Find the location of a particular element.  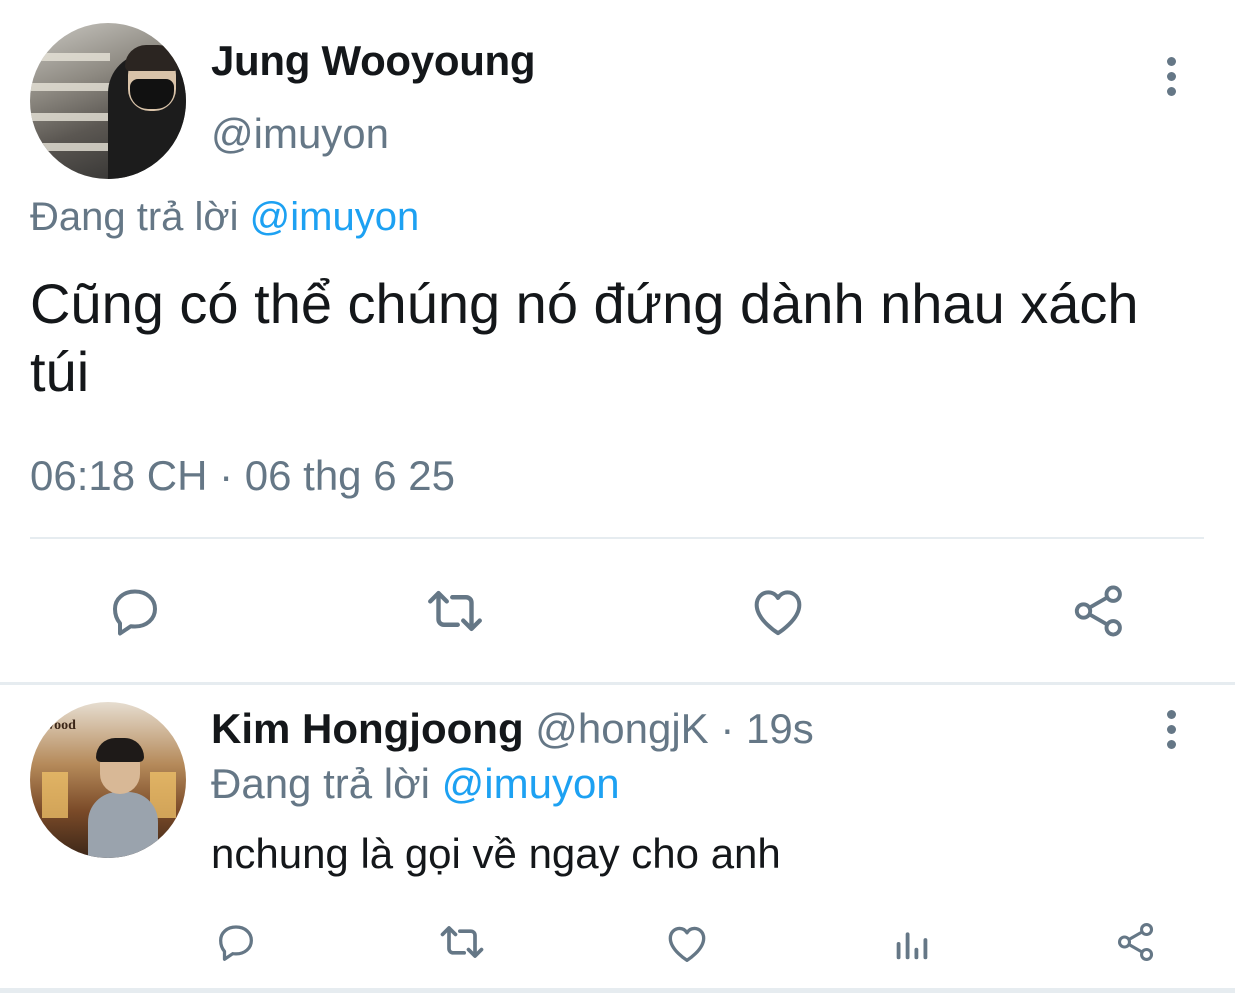

reply-author-handle: @hongjK is located at coordinates (621, 728).